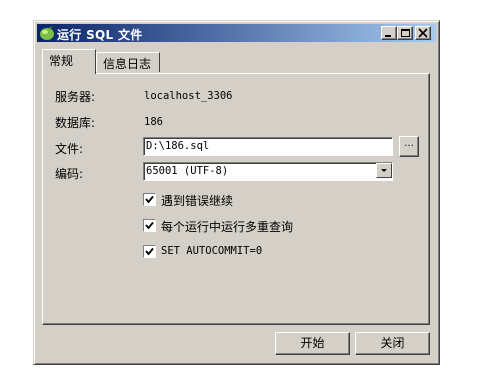 The image size is (477, 375). Describe the element at coordinates (47, 33) in the screenshot. I see `dolphin-icon` at that location.